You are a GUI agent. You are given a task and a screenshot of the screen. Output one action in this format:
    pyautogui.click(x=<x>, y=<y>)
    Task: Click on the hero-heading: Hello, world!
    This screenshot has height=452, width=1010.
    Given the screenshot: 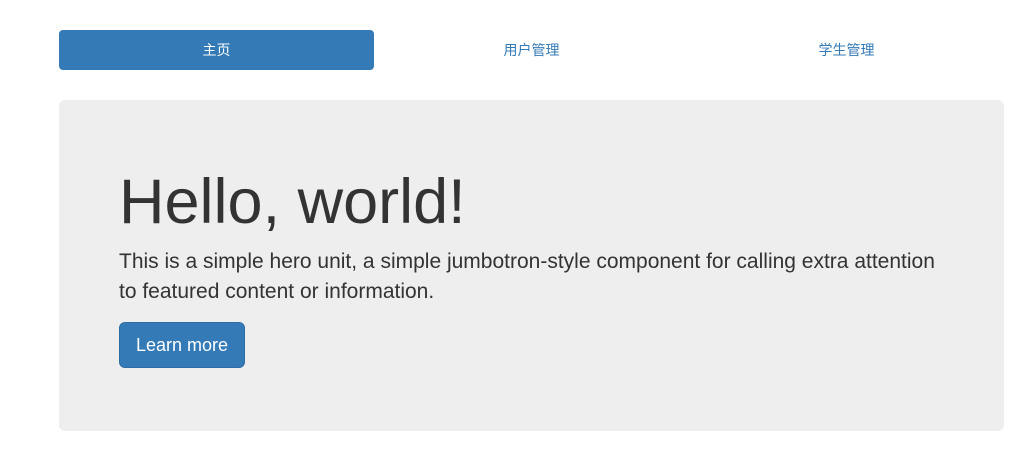 What is the action you would take?
    pyautogui.click(x=292, y=202)
    